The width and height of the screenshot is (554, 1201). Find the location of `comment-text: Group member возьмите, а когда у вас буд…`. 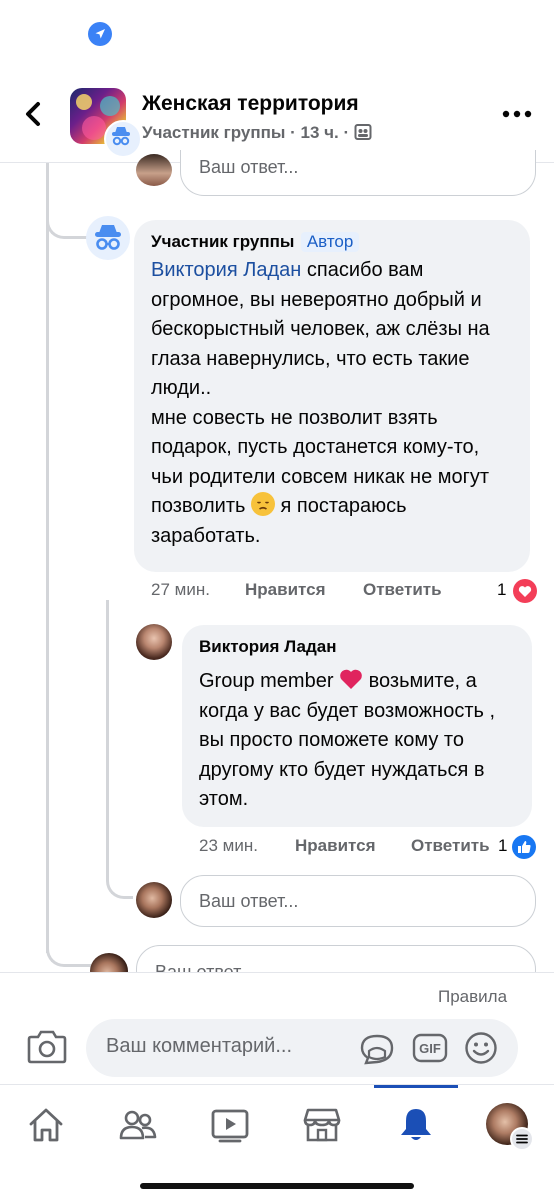

comment-text: Group member возьмите, а когда у вас буд… is located at coordinates (357, 741).